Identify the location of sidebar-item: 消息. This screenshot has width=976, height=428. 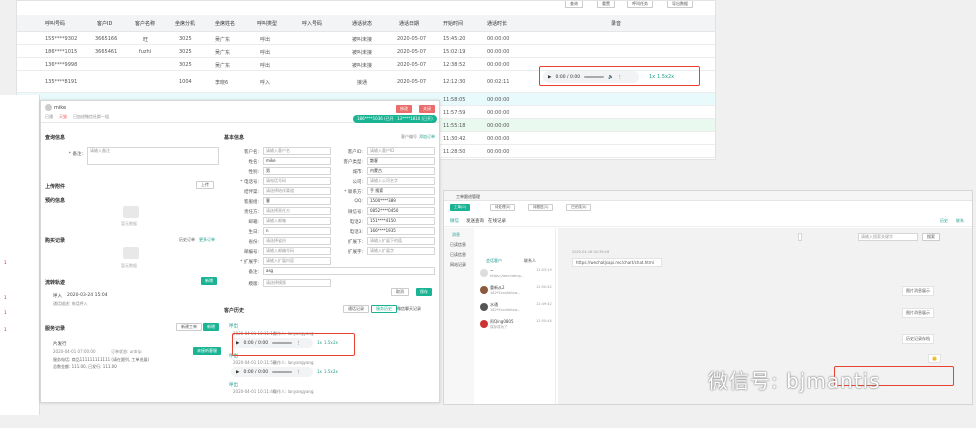
(456, 235).